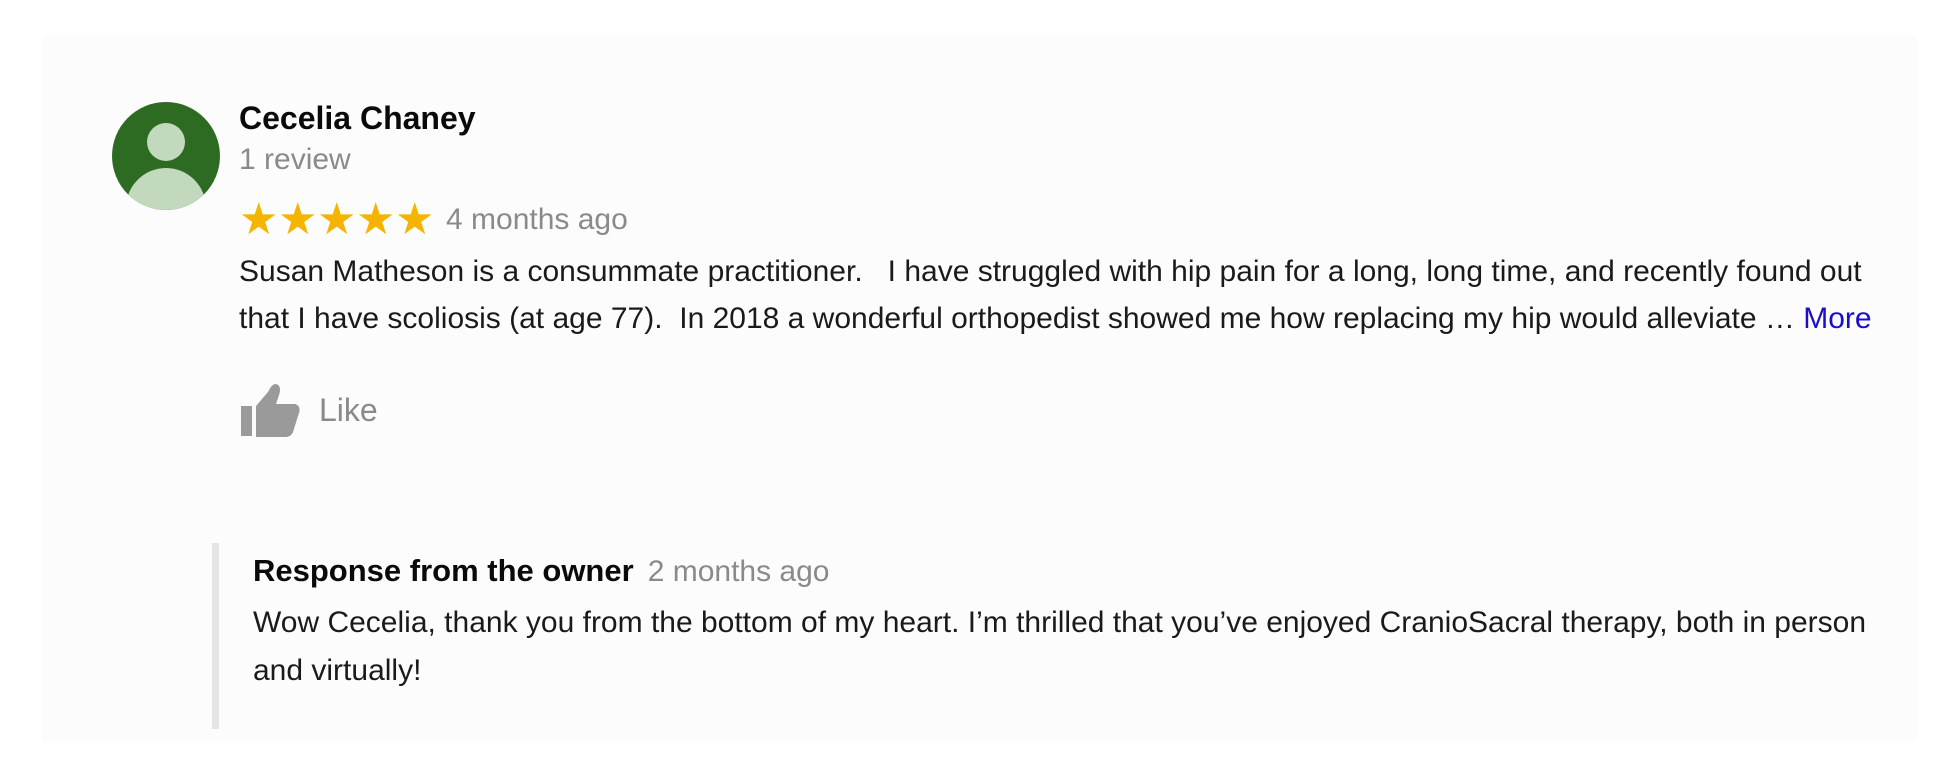 This screenshot has width=1960, height=779. What do you see at coordinates (270, 410) in the screenshot?
I see `thumbs-up-icon` at bounding box center [270, 410].